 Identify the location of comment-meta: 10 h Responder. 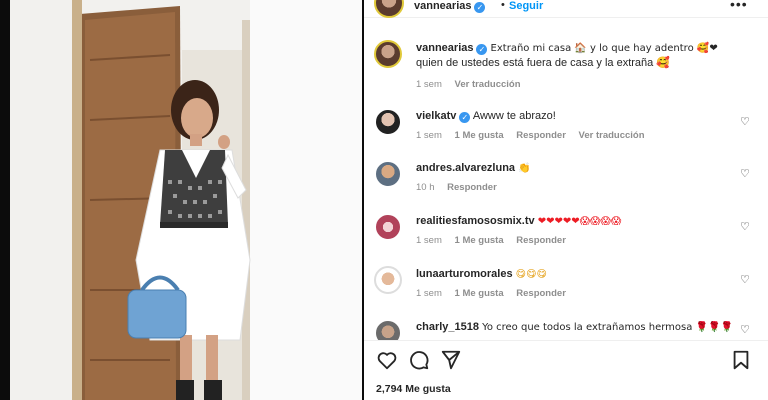
(461, 187).